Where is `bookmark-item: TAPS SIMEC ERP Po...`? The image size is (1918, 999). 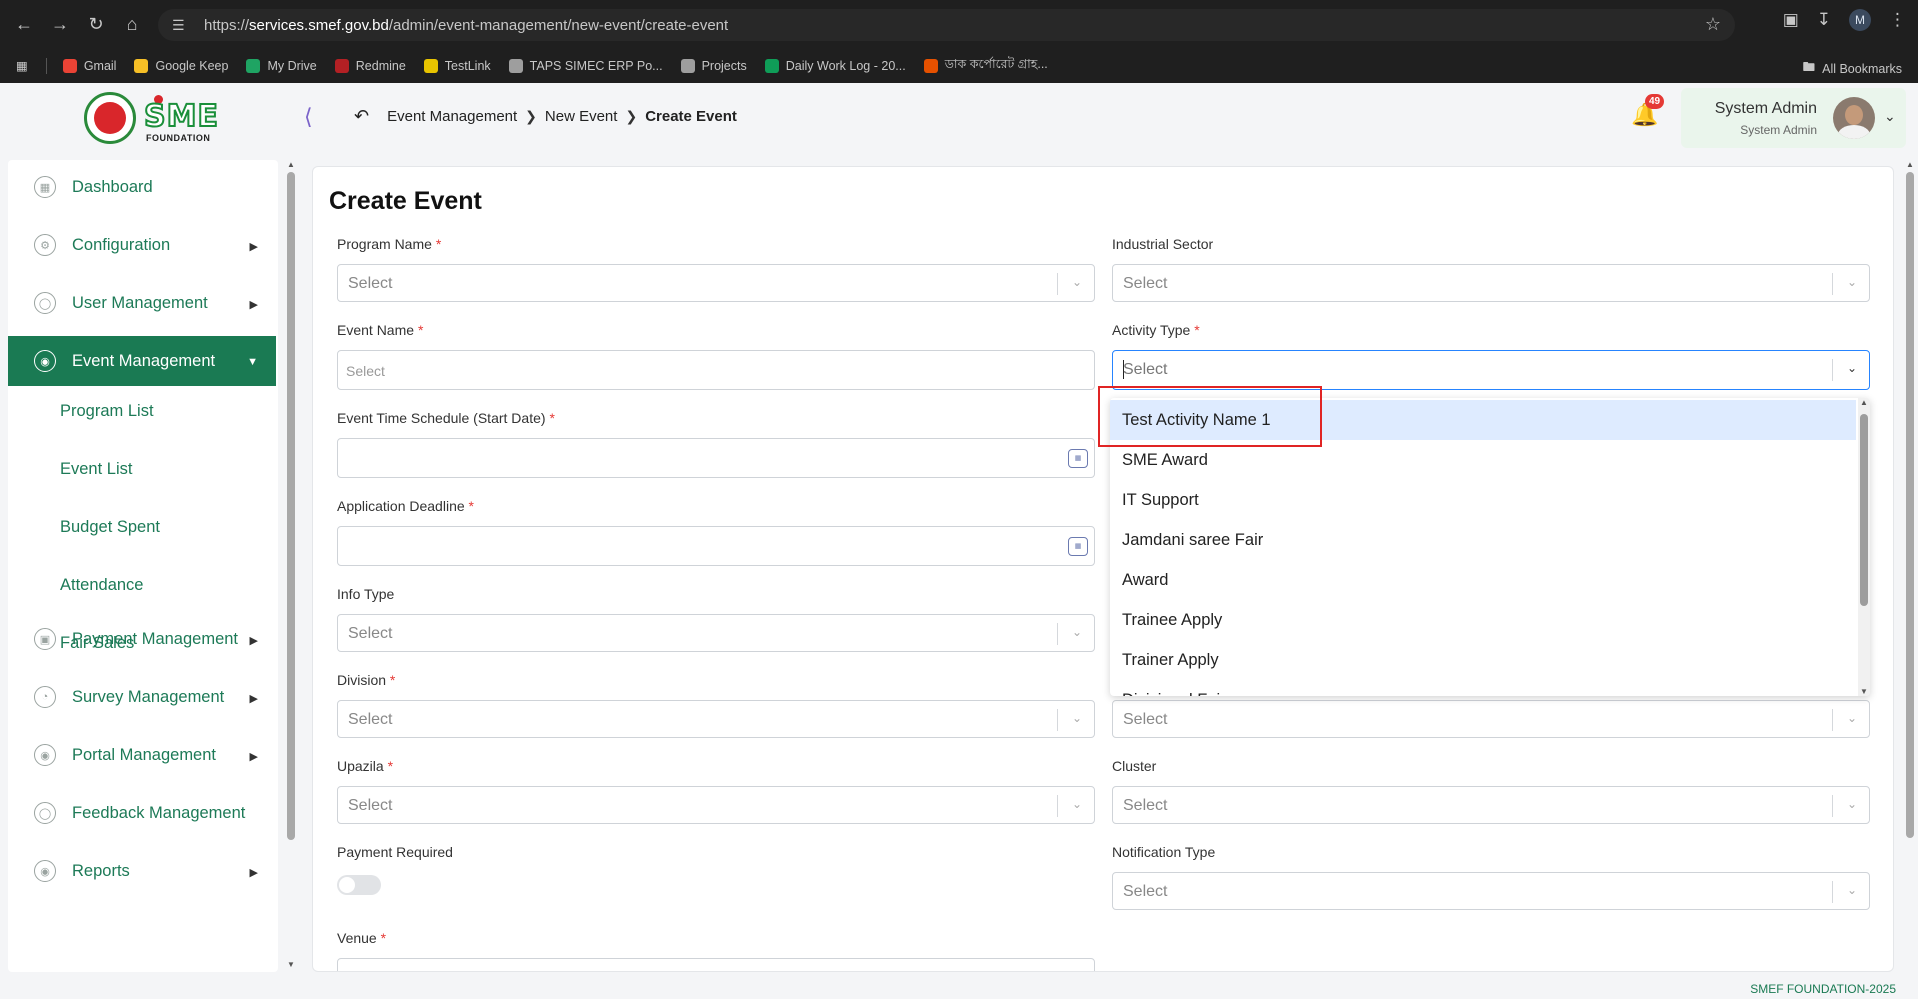 bookmark-item: TAPS SIMEC ERP Po... is located at coordinates (585, 66).